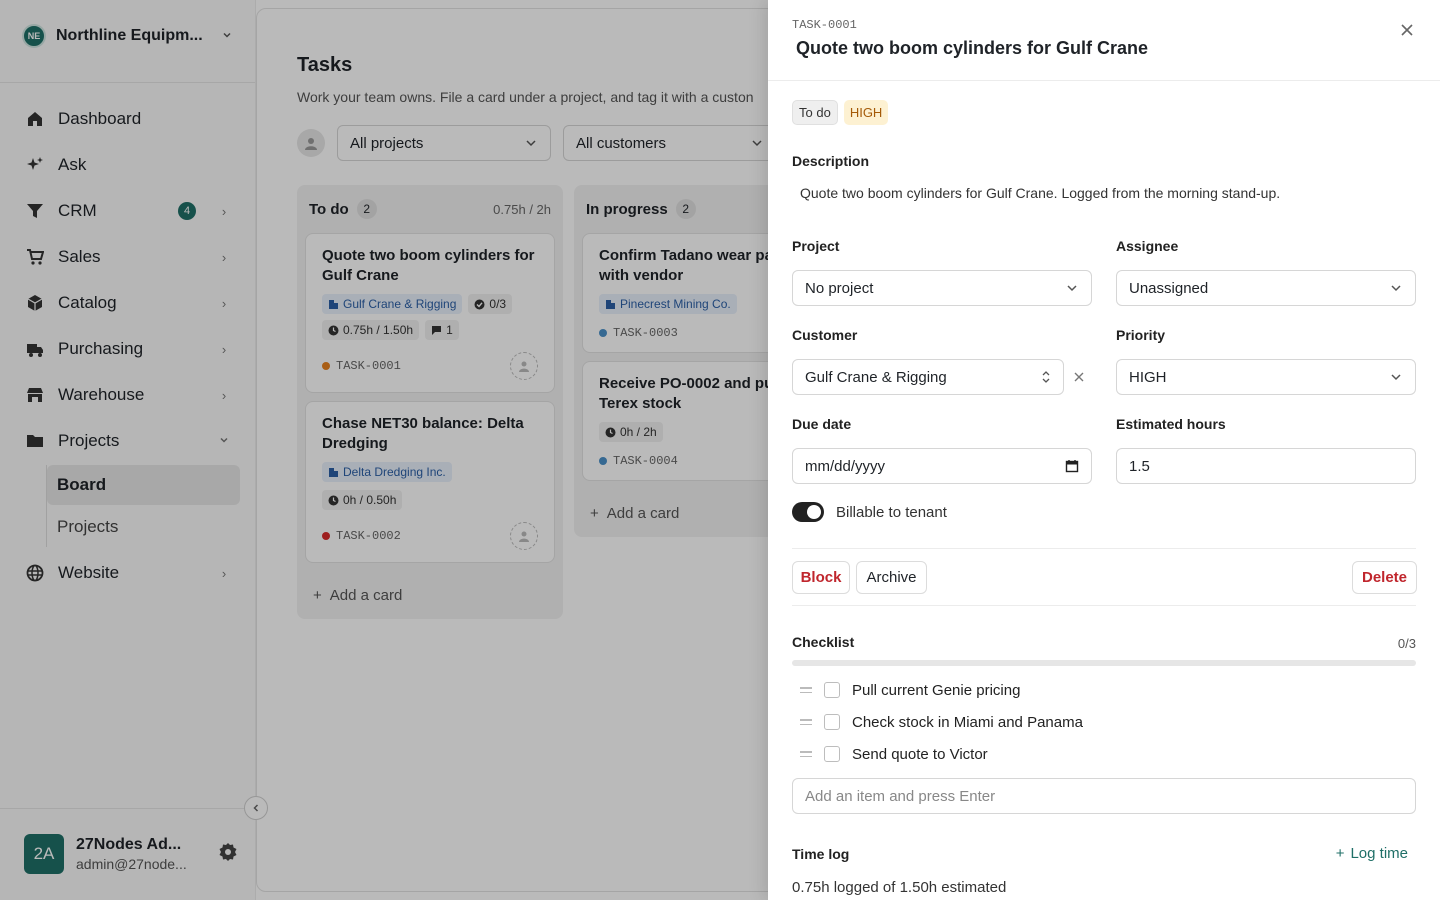 The width and height of the screenshot is (1440, 900). I want to click on assignee-select: Unassigned, so click(1266, 288).